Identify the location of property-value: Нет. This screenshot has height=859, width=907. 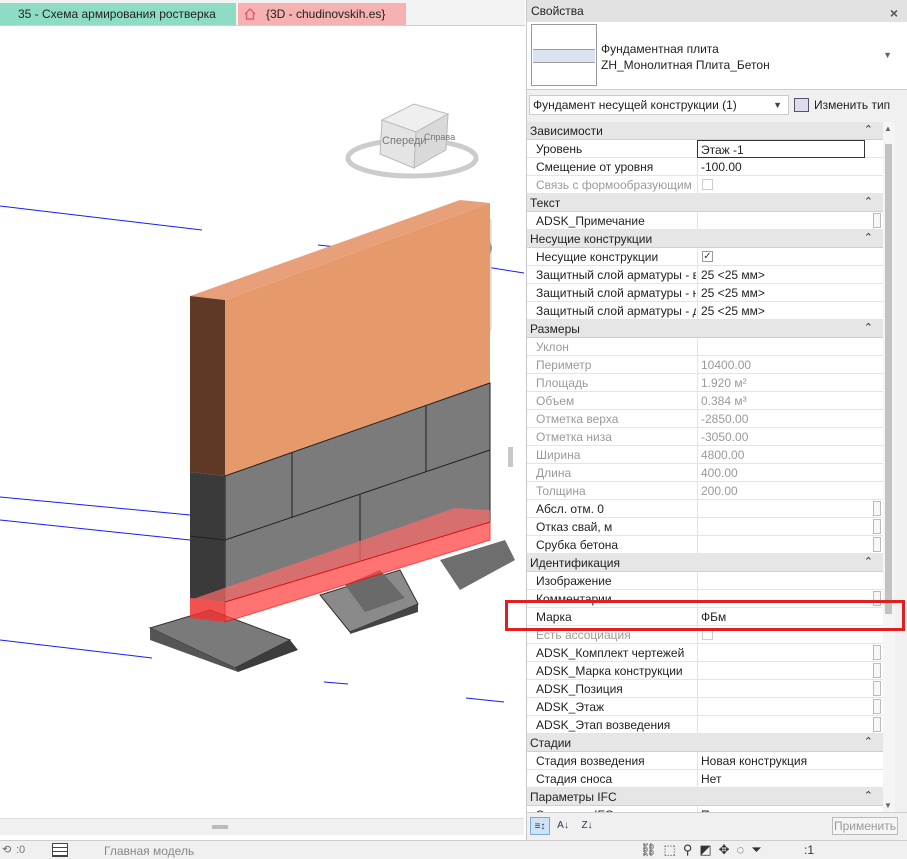
(790, 779).